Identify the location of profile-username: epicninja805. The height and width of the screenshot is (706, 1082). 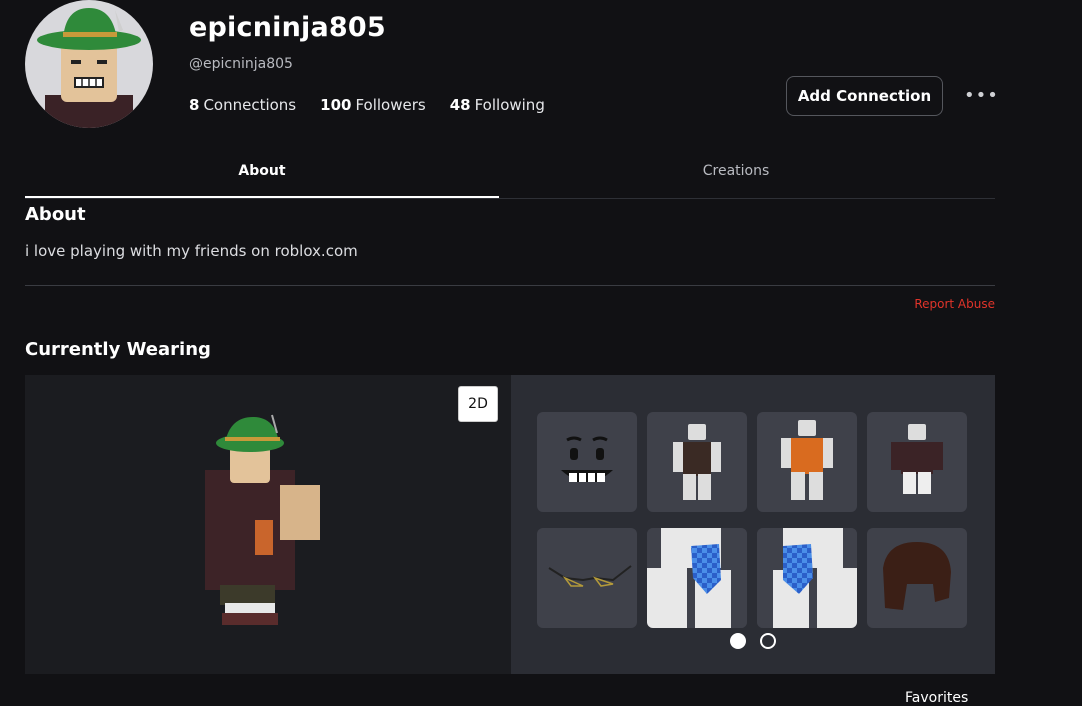
(287, 27).